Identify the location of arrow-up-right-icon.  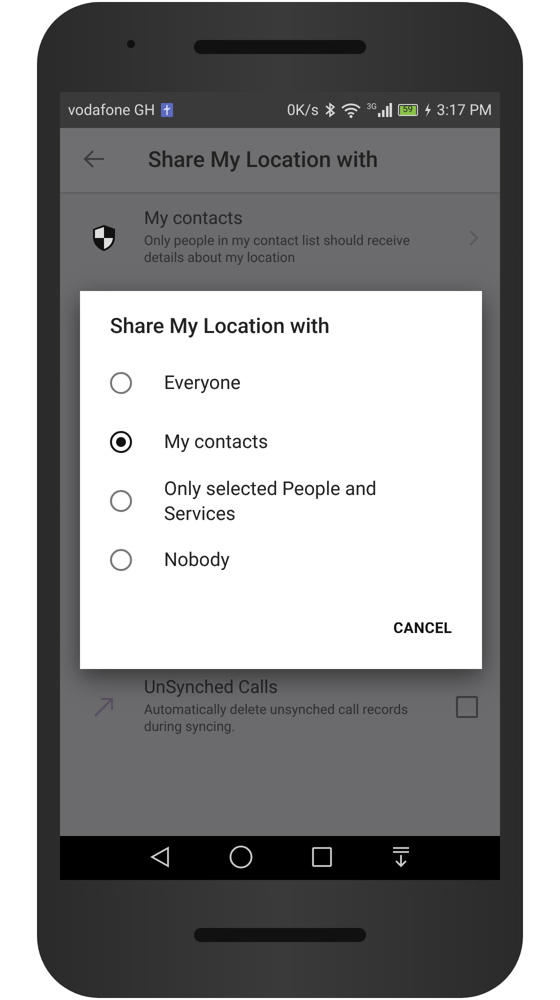
(104, 707).